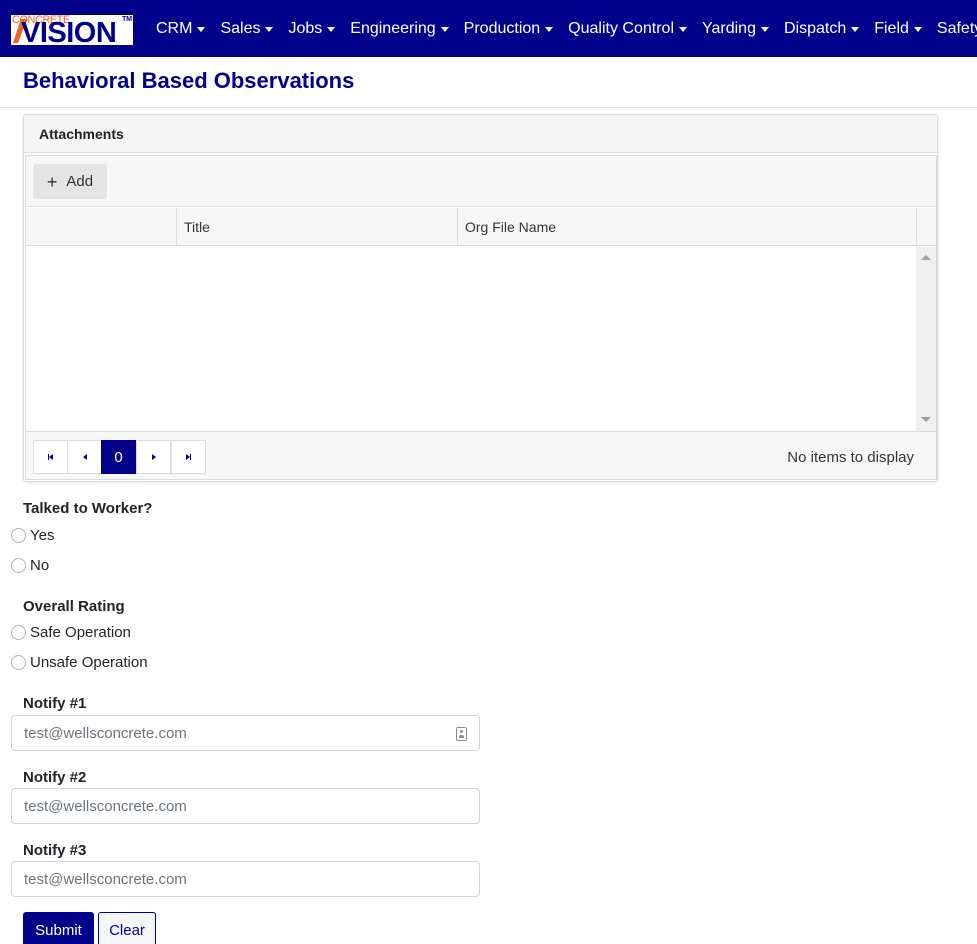  I want to click on pager-prev-button, so click(84, 457).